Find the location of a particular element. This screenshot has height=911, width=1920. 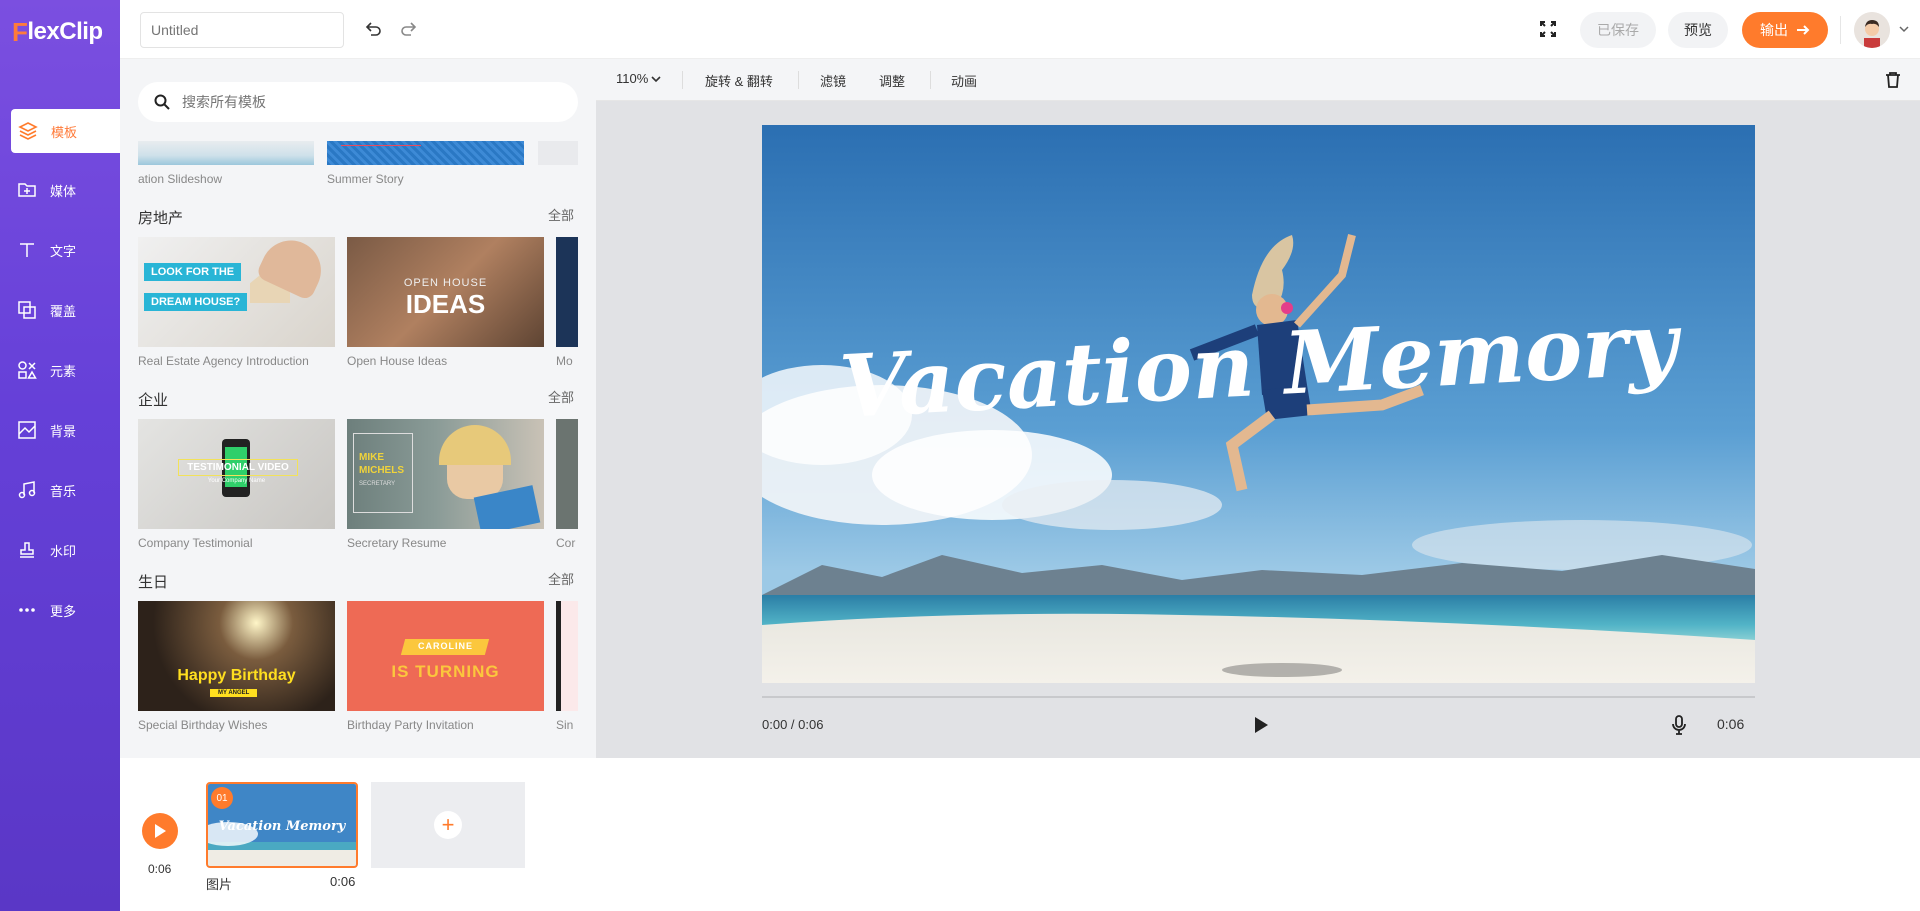

sidebar-item-templates: 模板 is located at coordinates (65, 131).